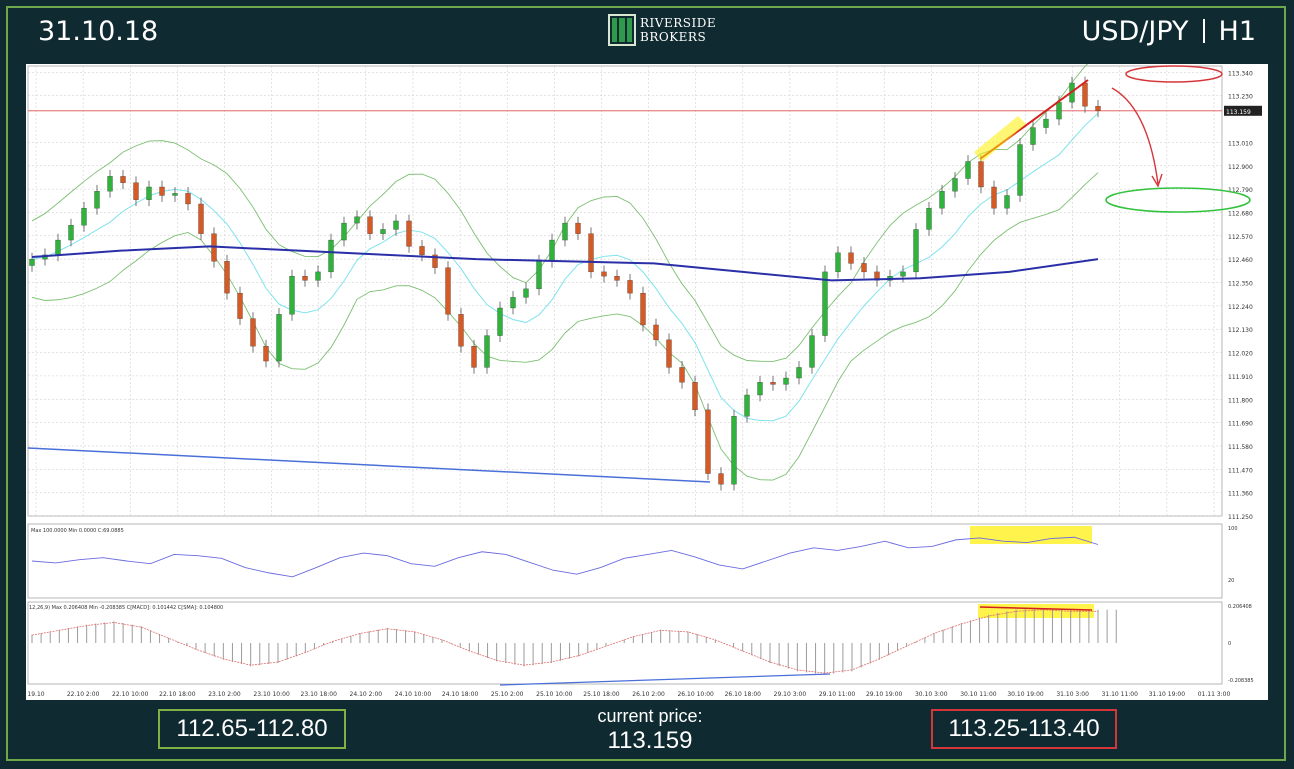 Image resolution: width=1294 pixels, height=769 pixels. I want to click on y-tick-label: 111.580, so click(1240, 447).